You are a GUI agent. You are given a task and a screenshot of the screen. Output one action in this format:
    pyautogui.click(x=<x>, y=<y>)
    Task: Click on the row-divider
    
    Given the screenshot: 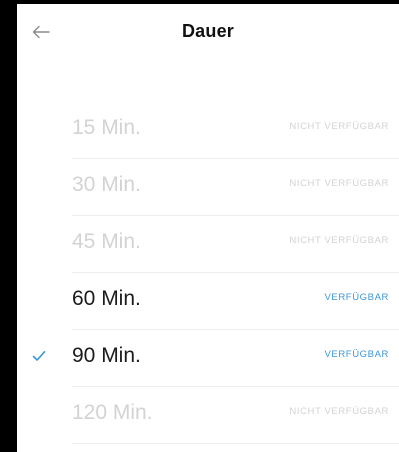 What is the action you would take?
    pyautogui.click(x=235, y=443)
    